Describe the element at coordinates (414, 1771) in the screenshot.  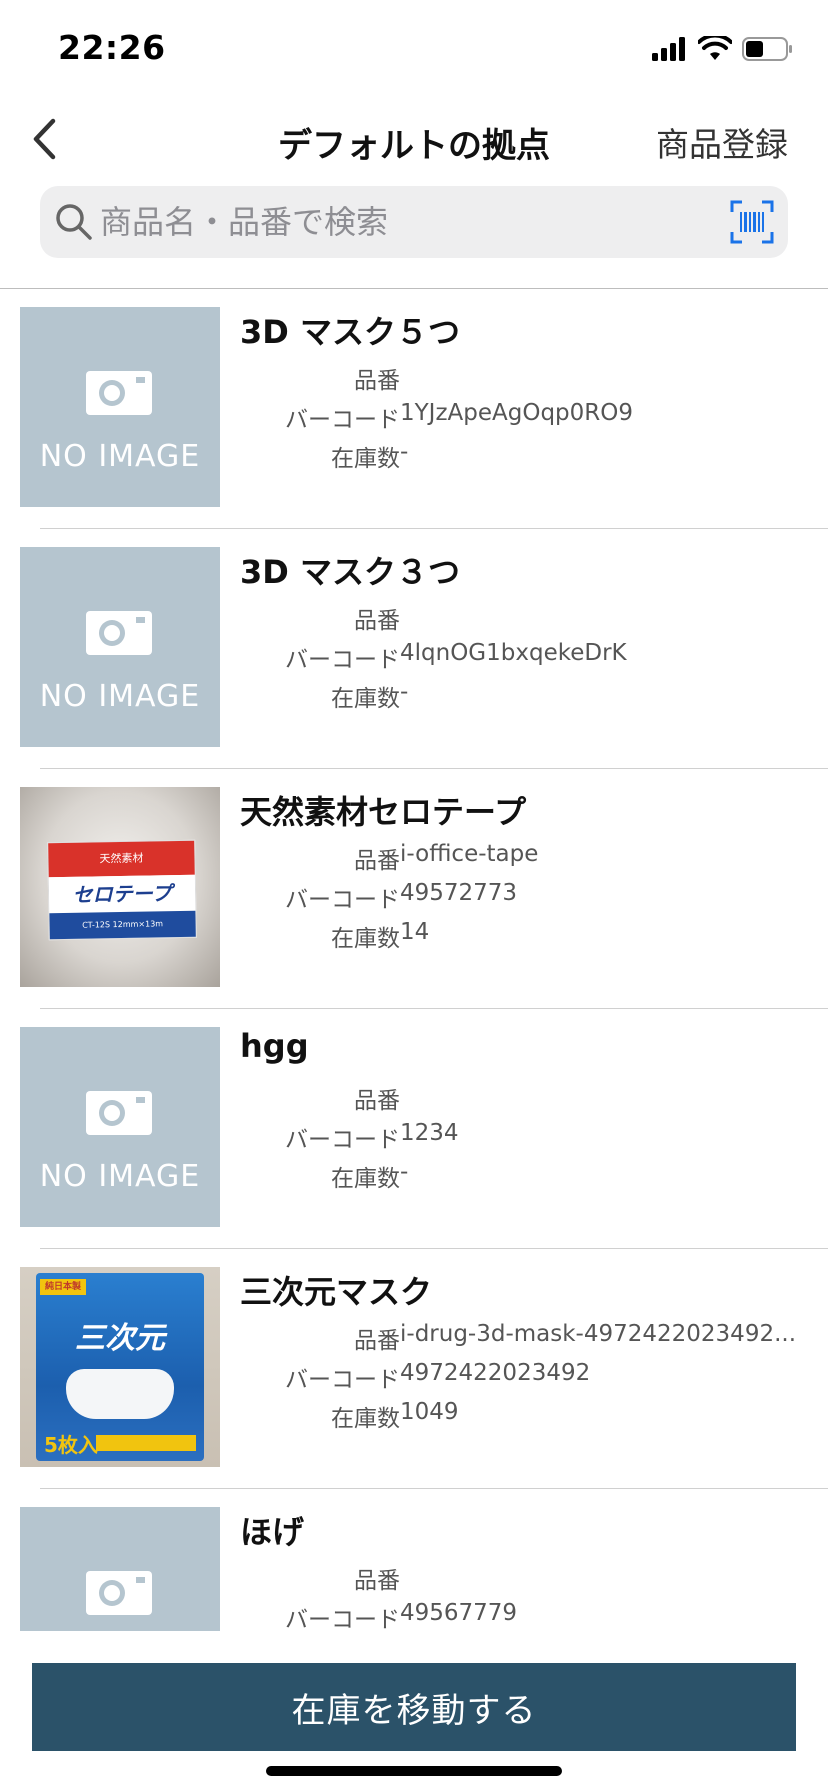
I see `home-indicator` at that location.